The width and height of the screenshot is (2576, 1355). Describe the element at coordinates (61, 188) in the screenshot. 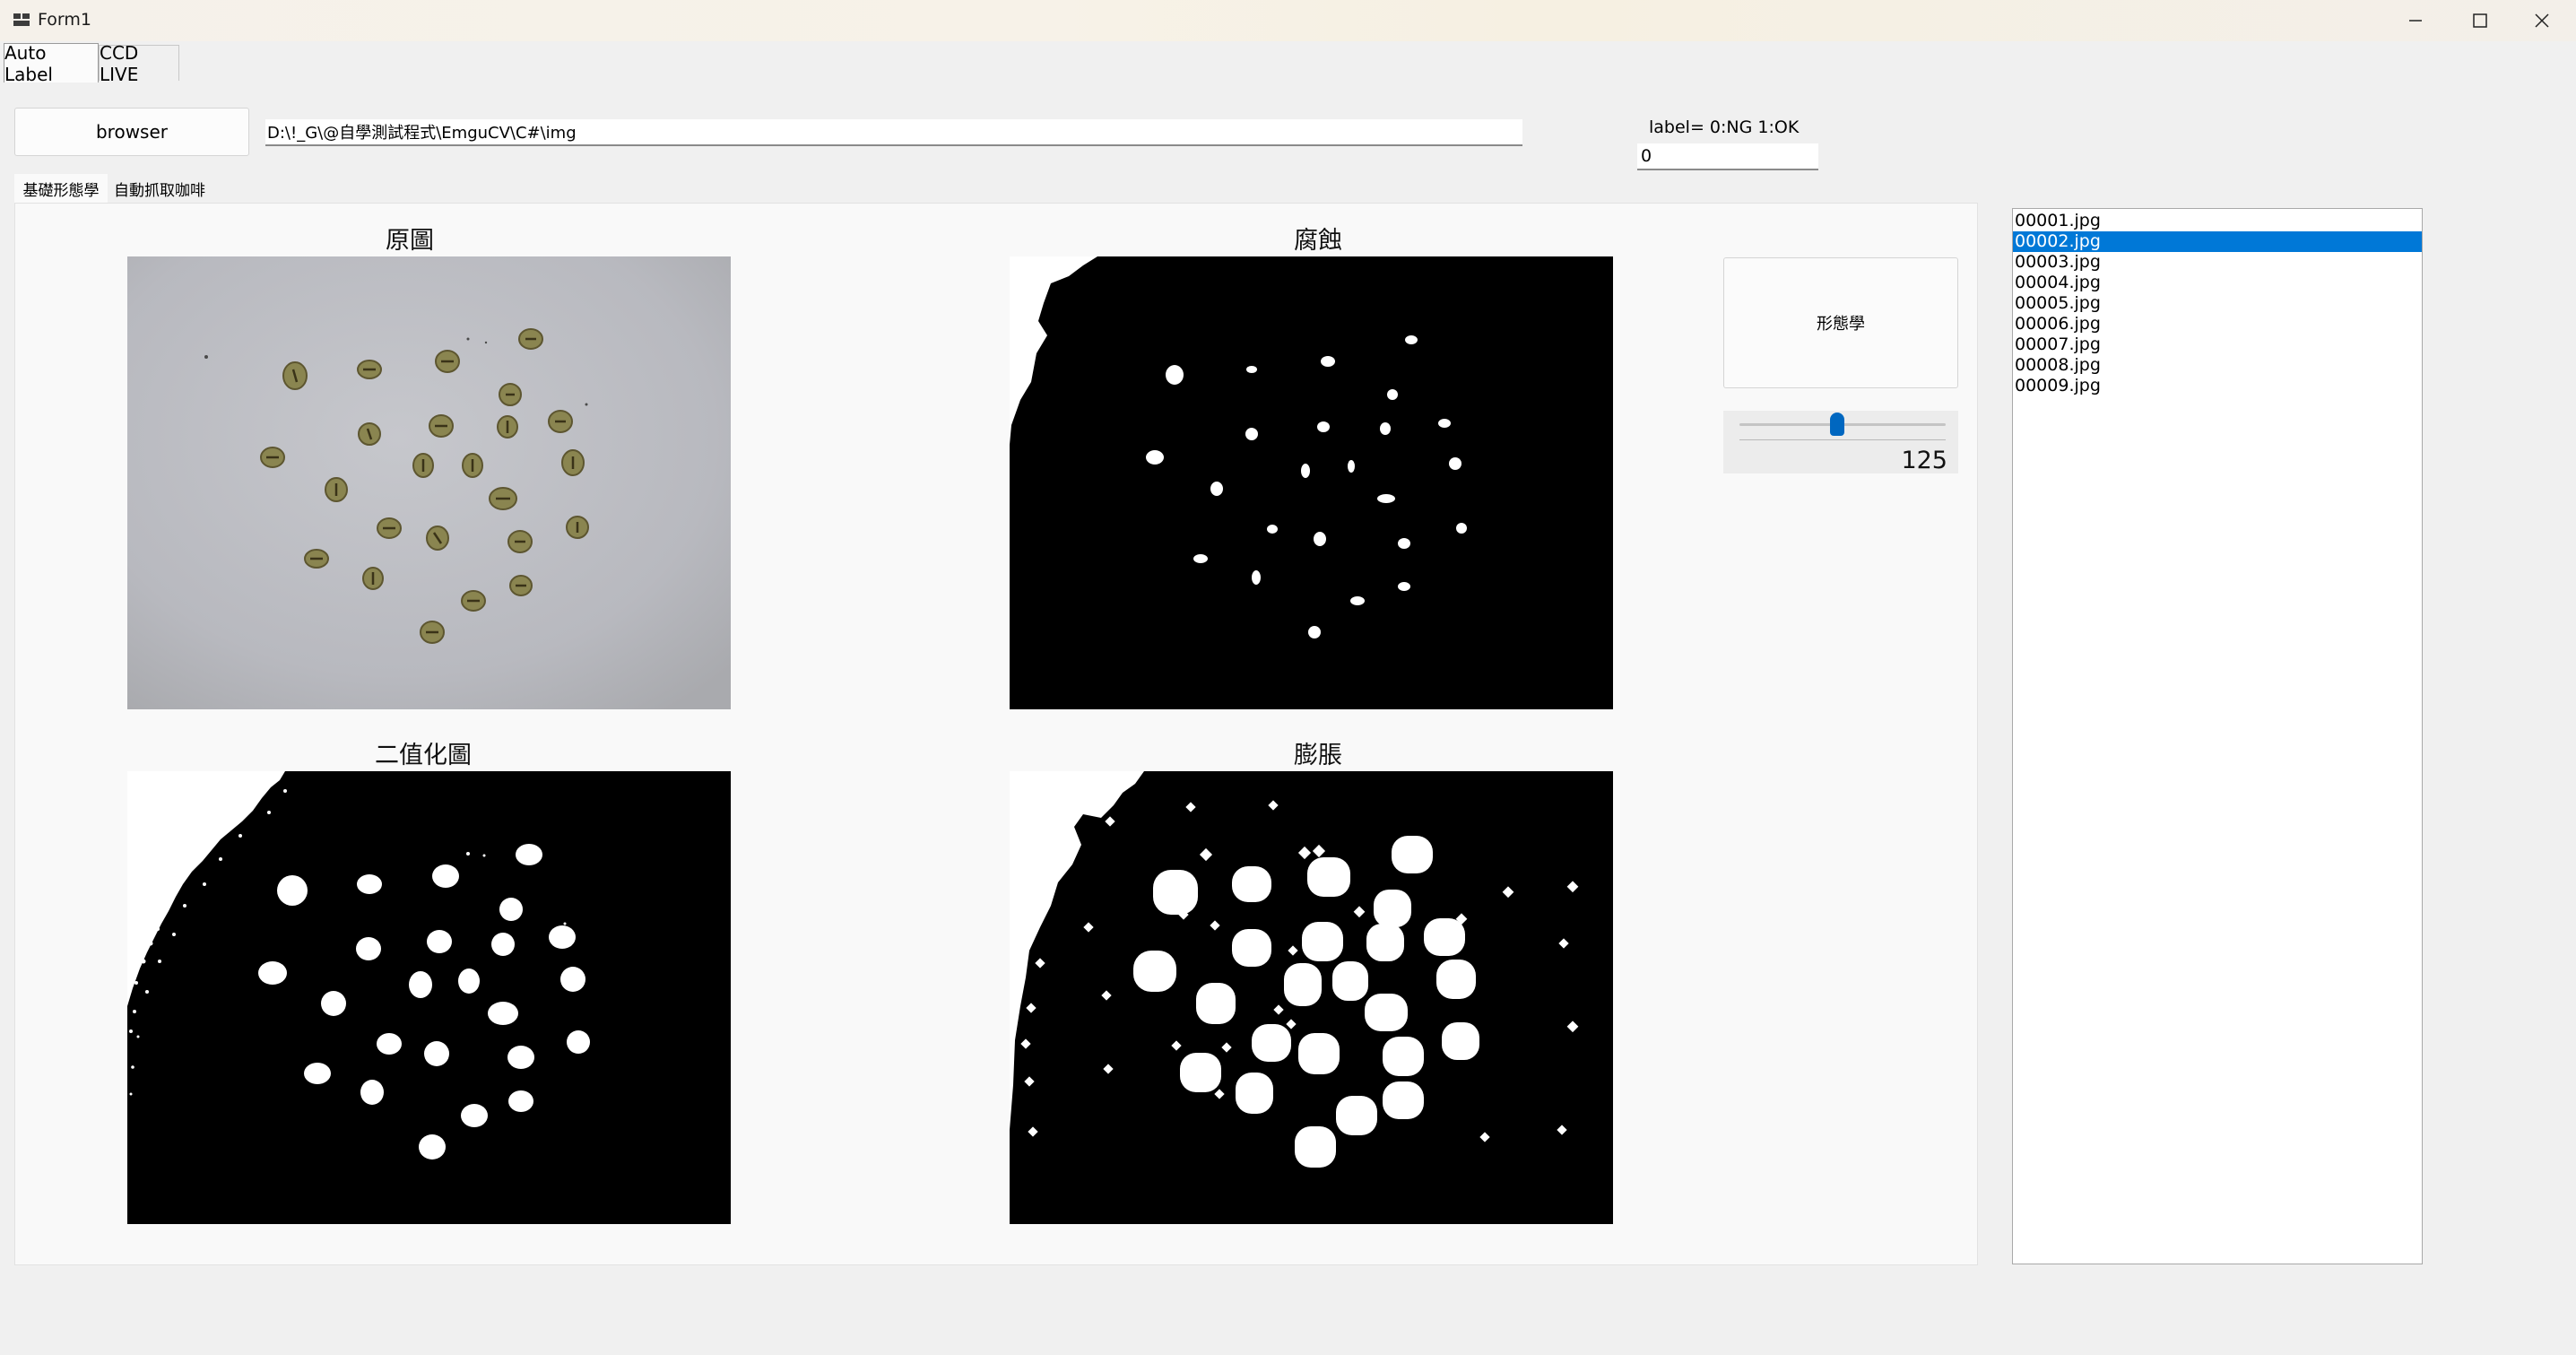

I see `tab-basic-morphology: 基礎形態學` at that location.